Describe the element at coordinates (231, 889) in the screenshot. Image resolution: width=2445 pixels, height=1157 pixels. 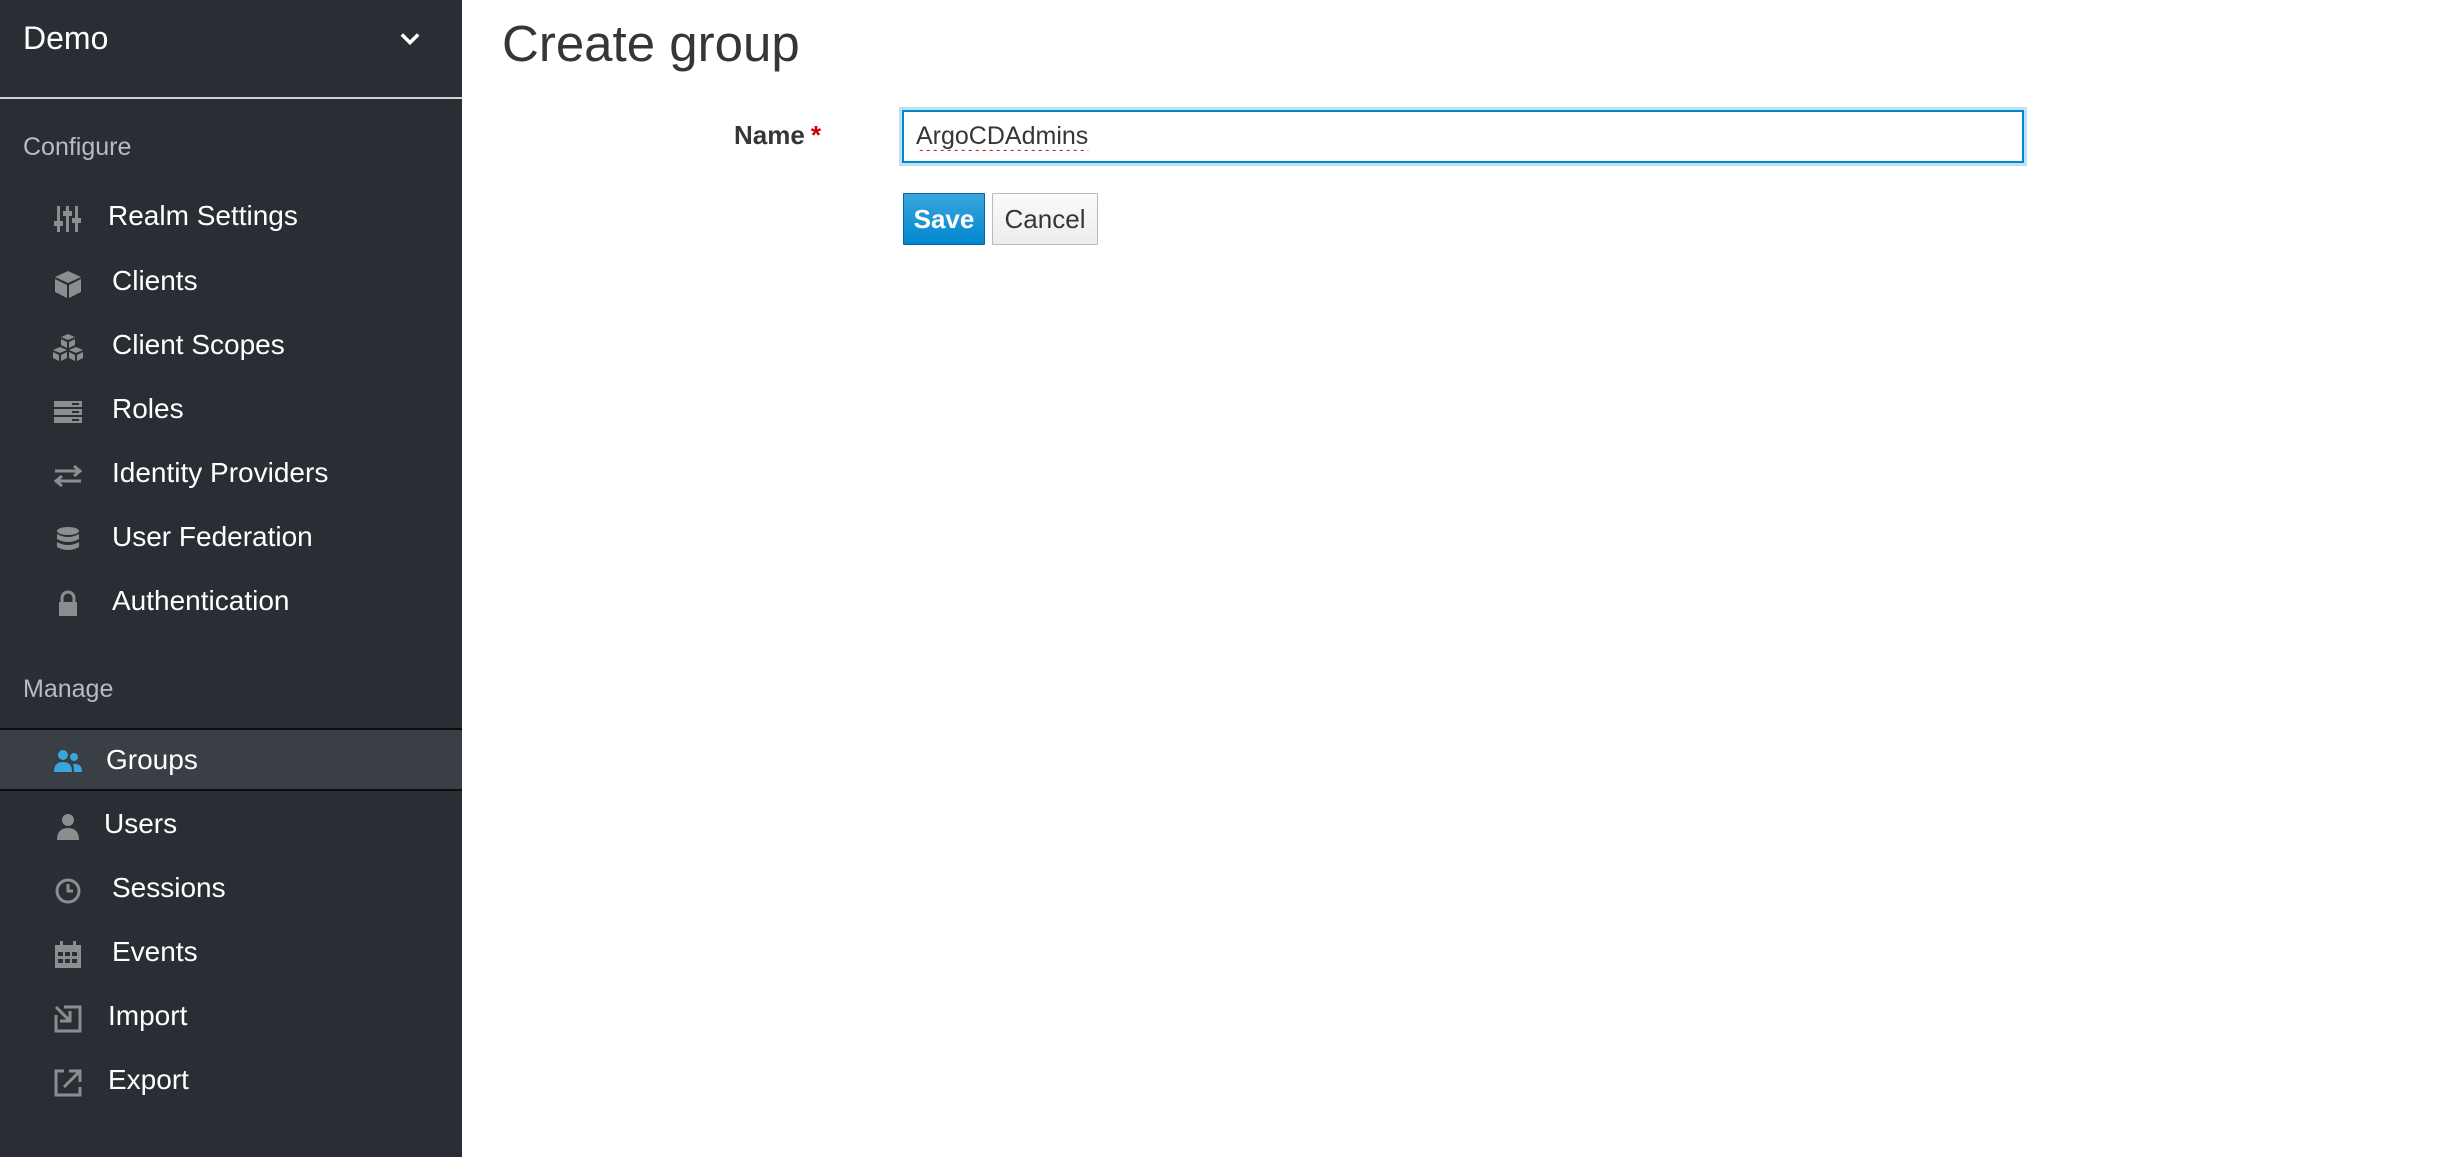
I see `sidebar-item-sessions: Sessions` at that location.